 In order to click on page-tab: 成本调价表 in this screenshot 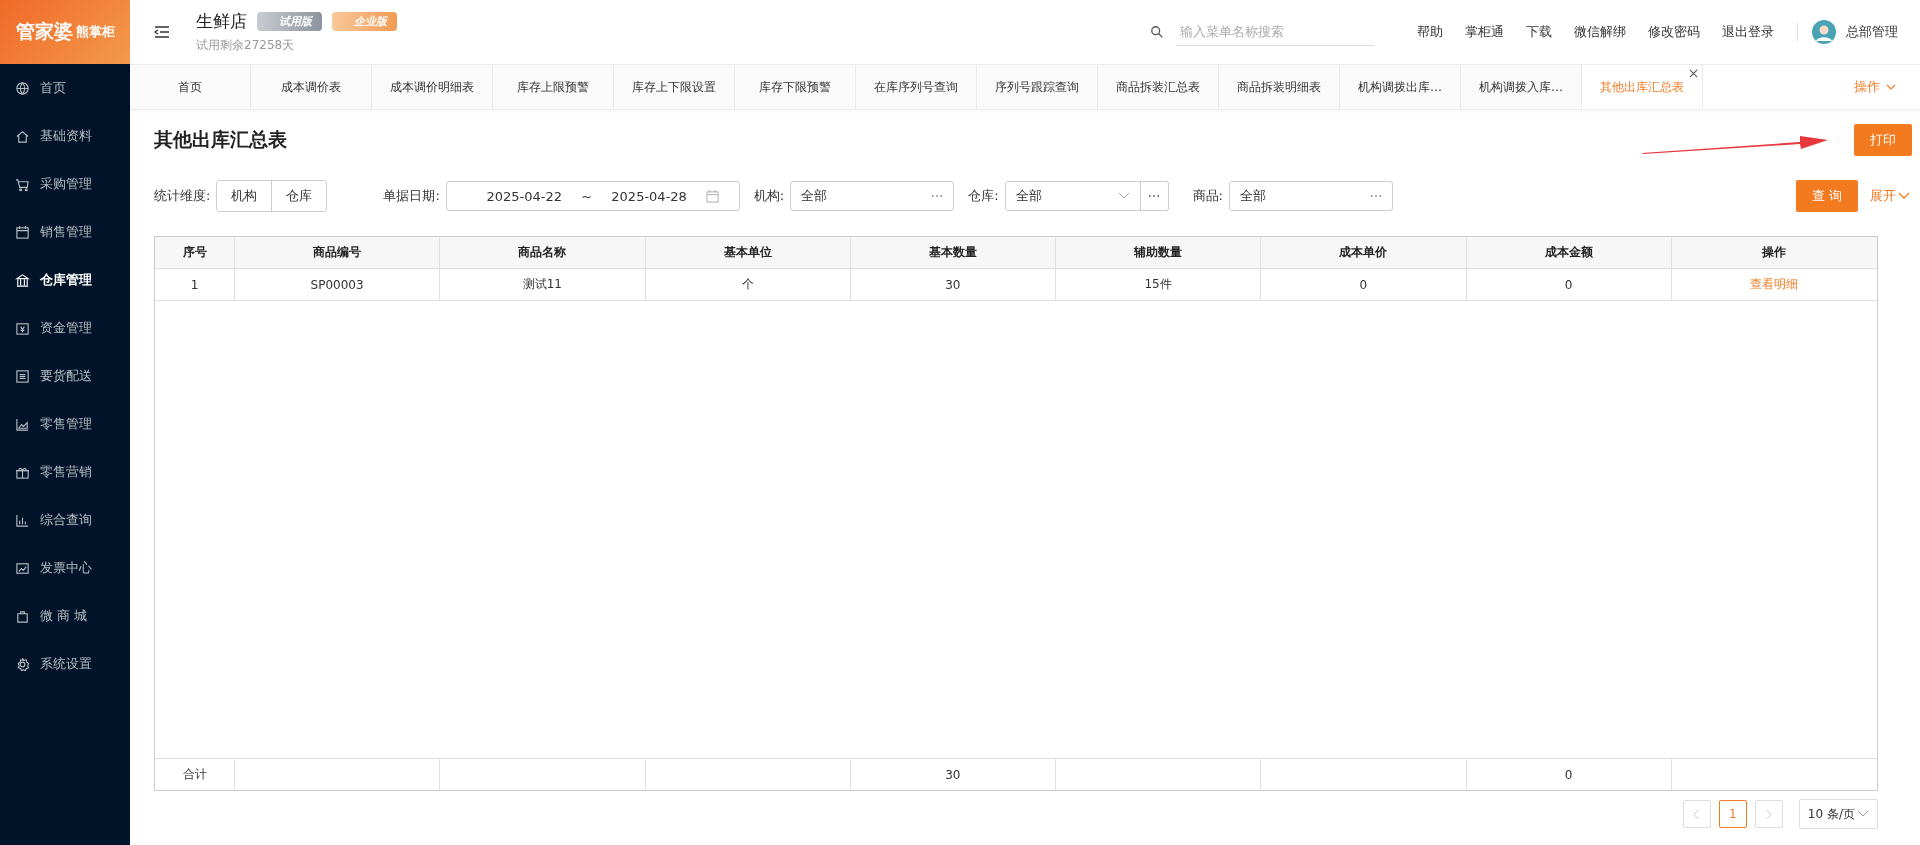, I will do `click(311, 87)`.